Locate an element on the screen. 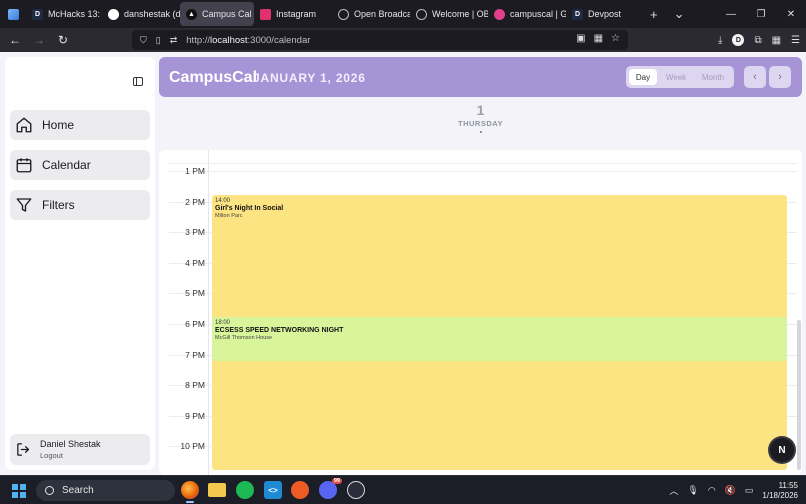 The height and width of the screenshot is (504, 806). today-indicator-dot is located at coordinates (480, 132).